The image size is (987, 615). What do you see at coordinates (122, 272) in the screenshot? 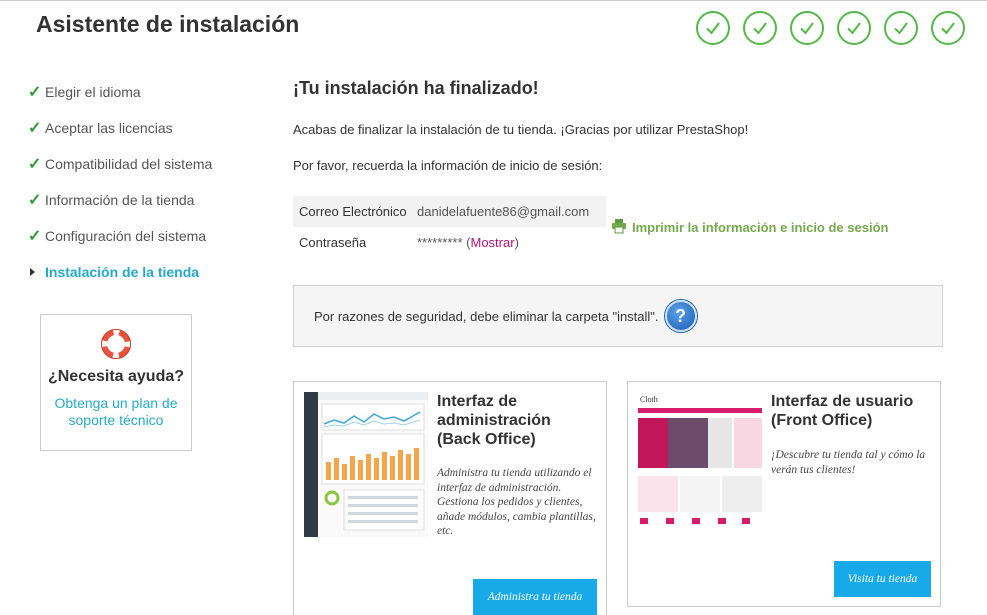
I see `sidebar-item-label: Instalación de la tienda` at bounding box center [122, 272].